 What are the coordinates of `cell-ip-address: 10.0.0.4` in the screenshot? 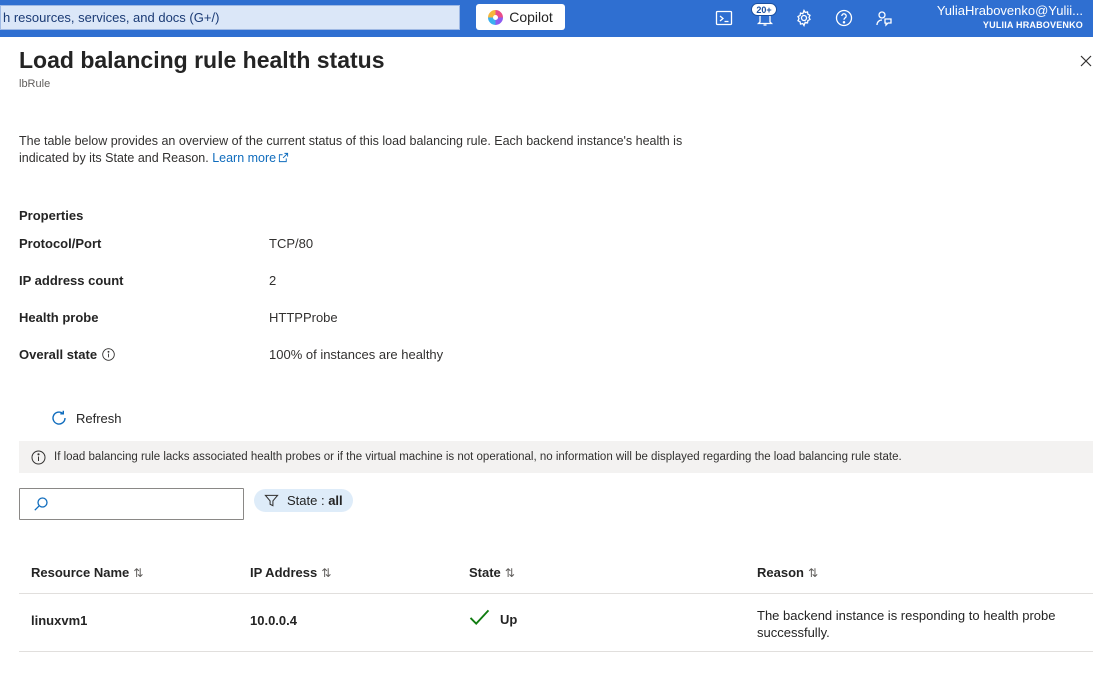 It's located at (273, 620).